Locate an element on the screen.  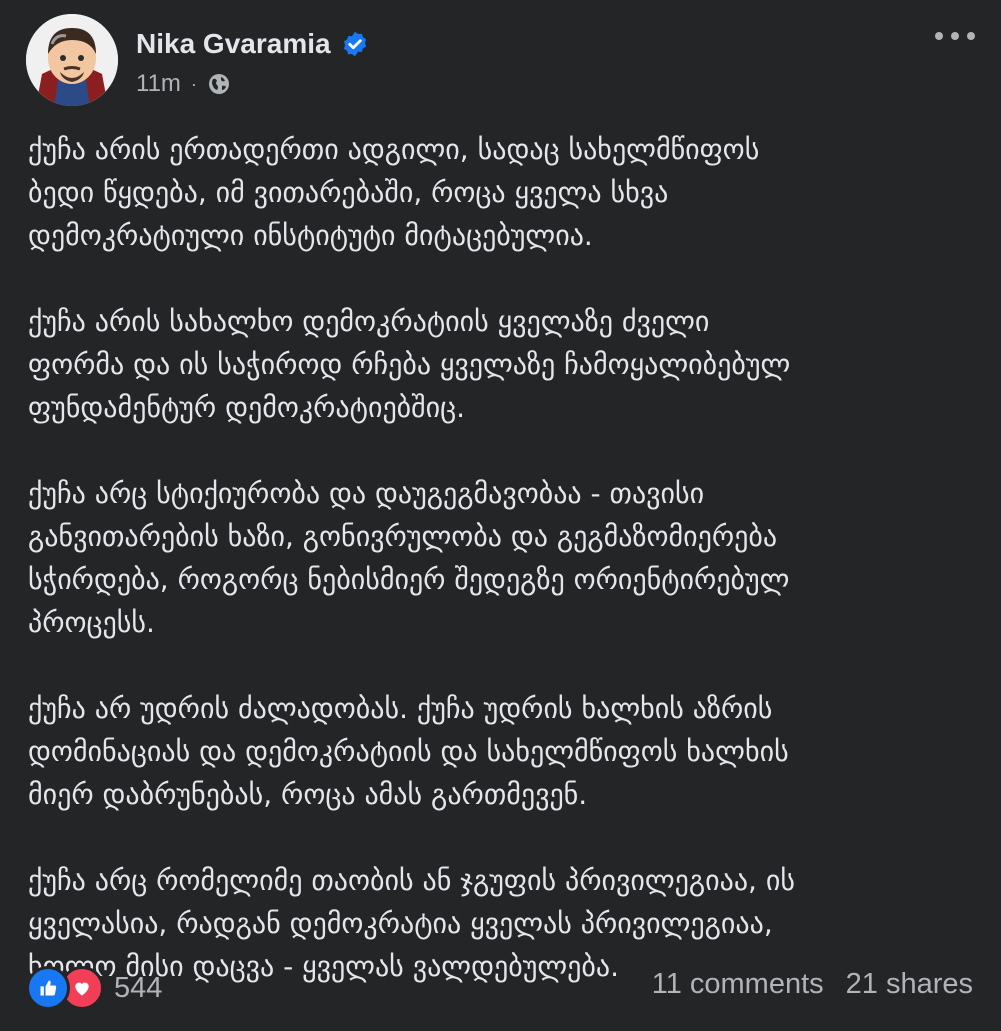
author-avatar is located at coordinates (72, 60).